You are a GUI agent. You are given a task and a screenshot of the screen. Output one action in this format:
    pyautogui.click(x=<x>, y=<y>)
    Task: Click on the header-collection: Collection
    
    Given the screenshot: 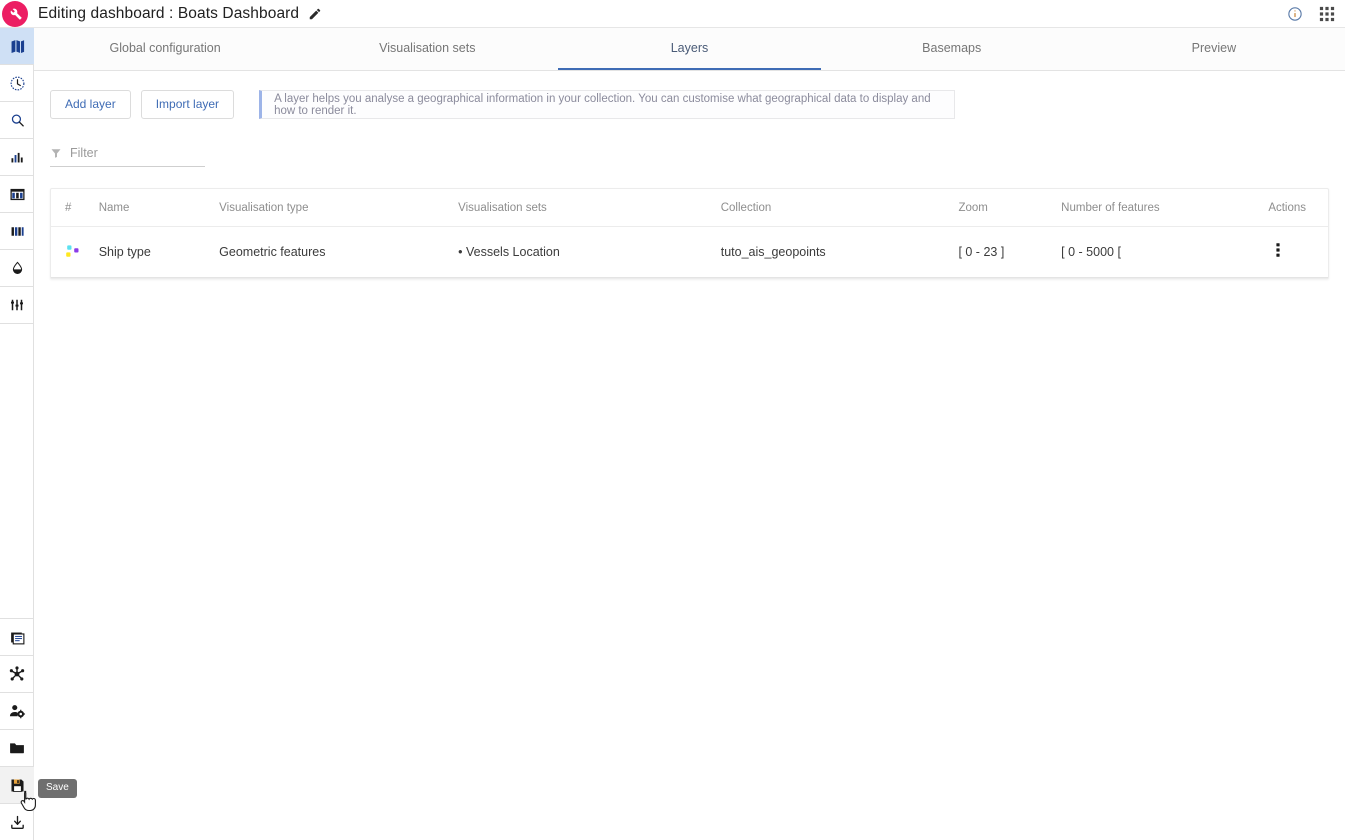 What is the action you would take?
    pyautogui.click(x=839, y=208)
    